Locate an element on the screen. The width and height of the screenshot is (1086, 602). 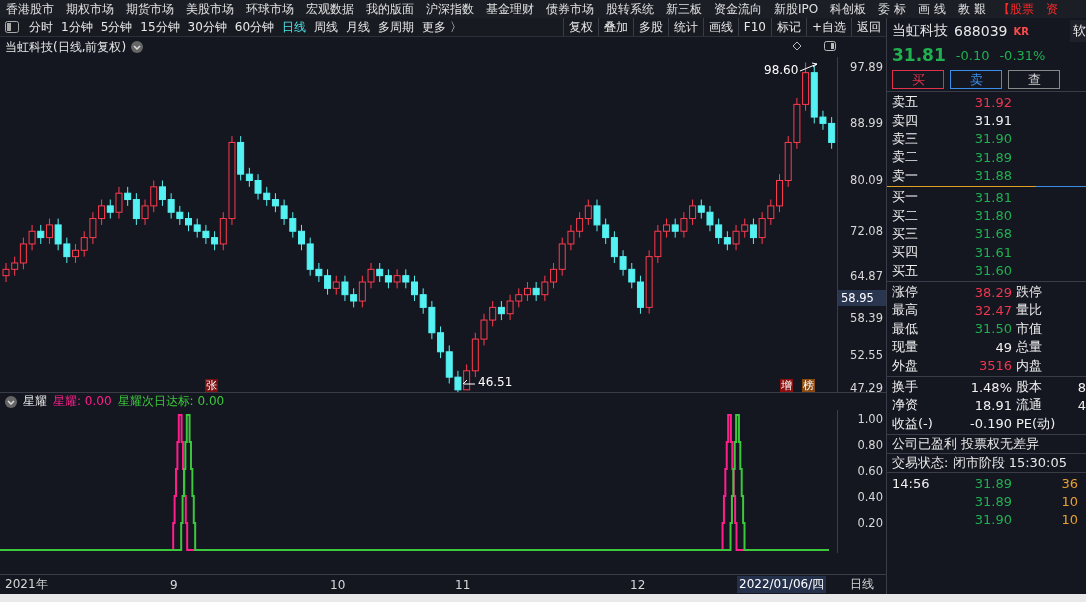
order-level-label: 卖二 is located at coordinates (905, 157).